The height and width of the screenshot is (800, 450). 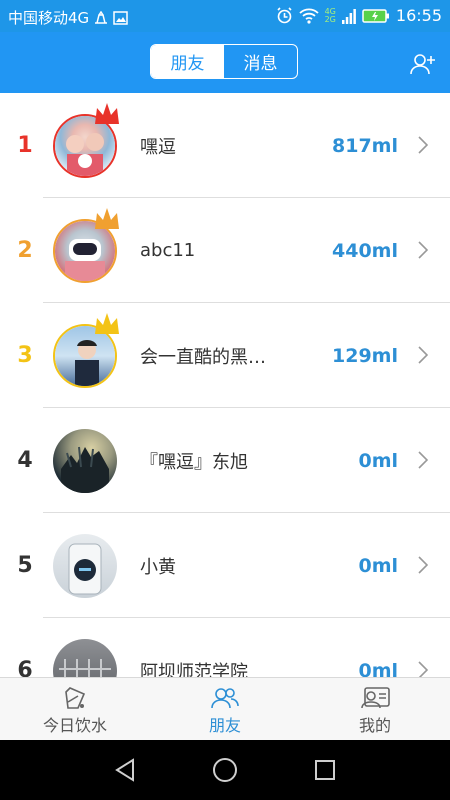 I want to click on tab-messages: 消息, so click(x=260, y=61).